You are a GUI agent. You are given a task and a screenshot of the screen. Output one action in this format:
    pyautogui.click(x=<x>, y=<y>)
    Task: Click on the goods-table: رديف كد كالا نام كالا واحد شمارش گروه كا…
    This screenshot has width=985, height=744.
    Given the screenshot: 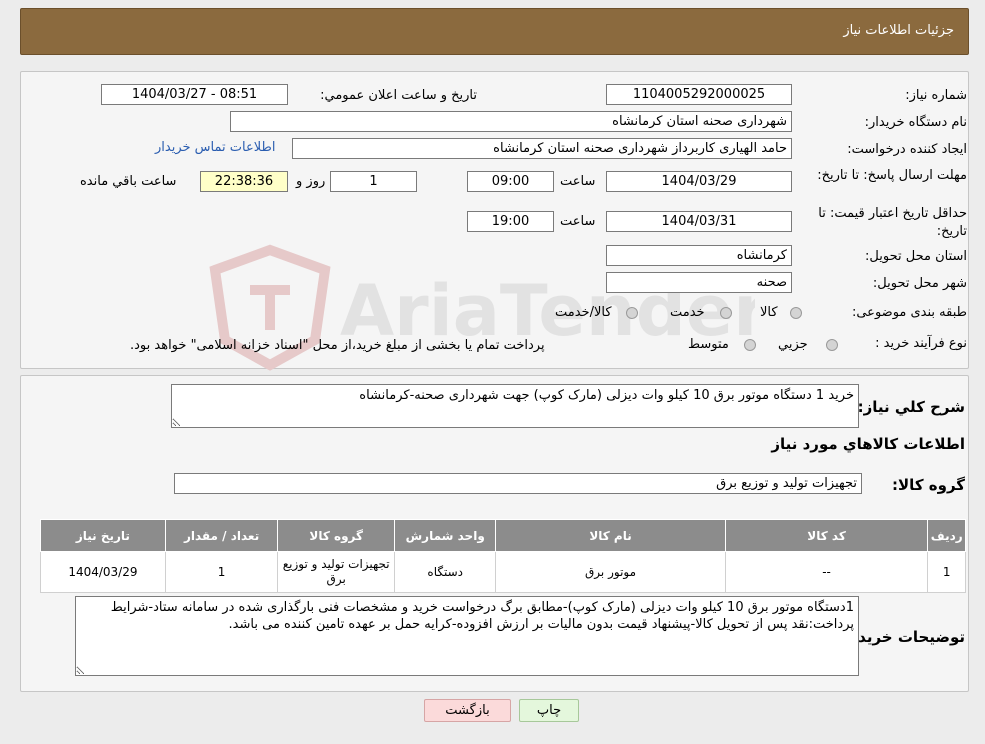 What is the action you would take?
    pyautogui.click(x=503, y=556)
    